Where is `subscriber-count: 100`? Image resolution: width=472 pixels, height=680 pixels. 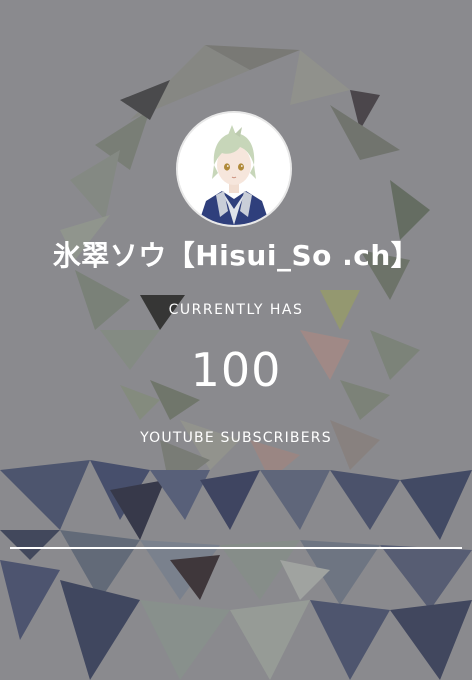 subscriber-count: 100 is located at coordinates (236, 370).